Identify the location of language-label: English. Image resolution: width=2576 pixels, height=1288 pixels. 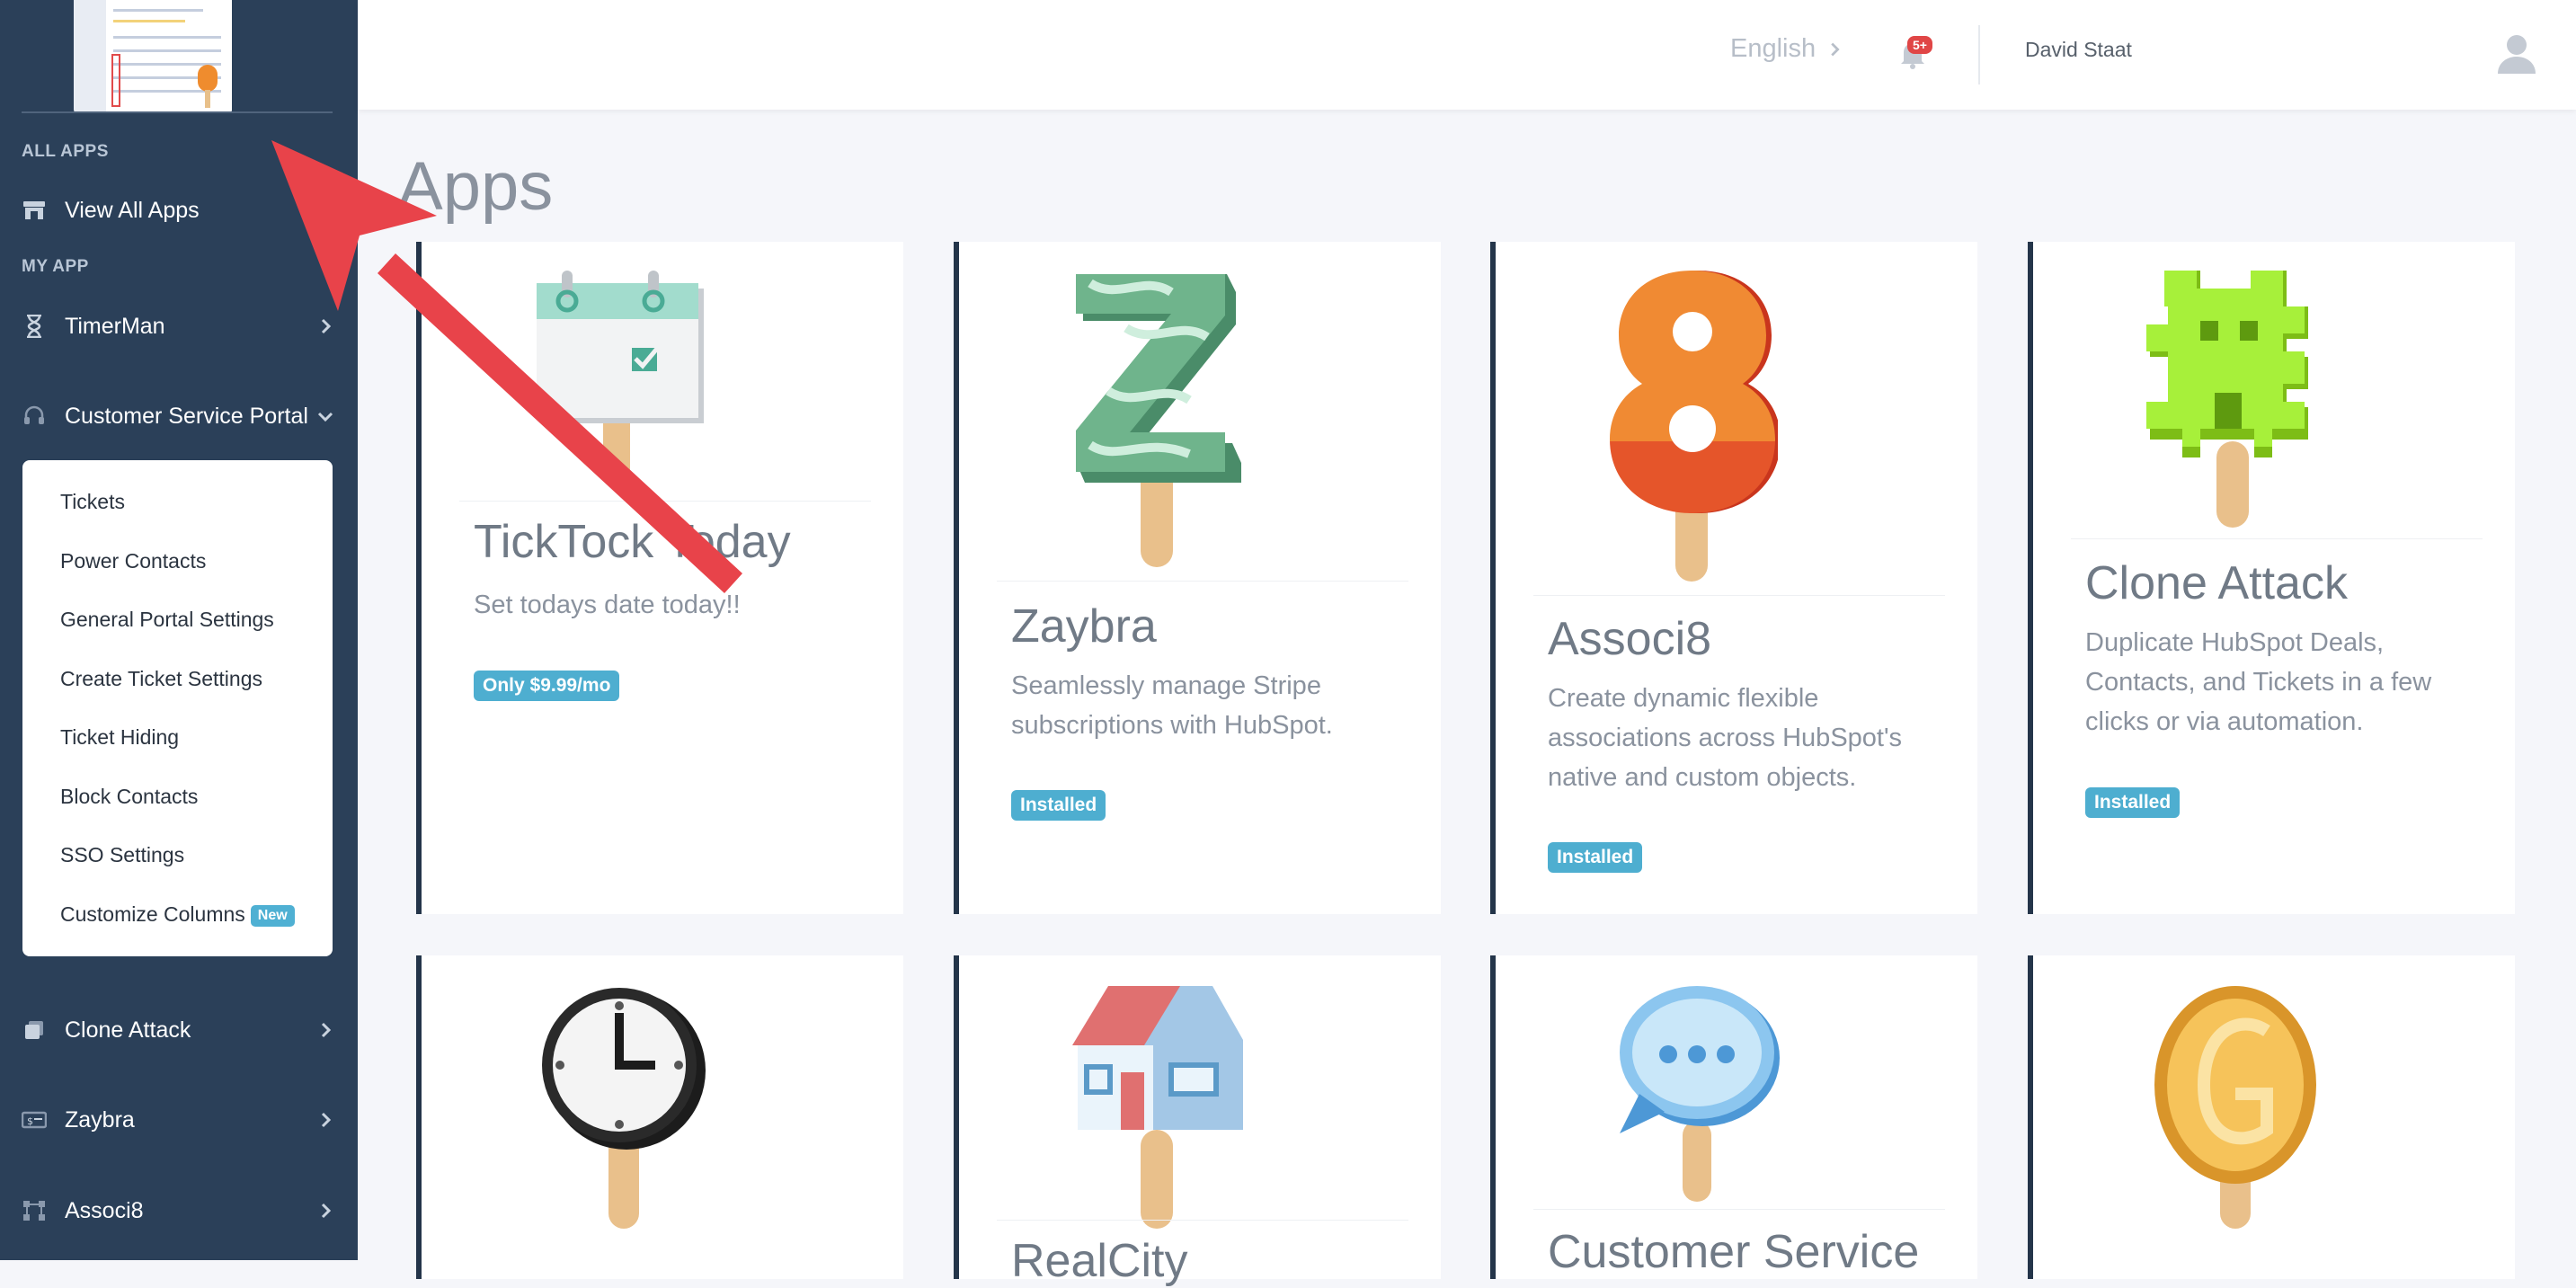
(1773, 48).